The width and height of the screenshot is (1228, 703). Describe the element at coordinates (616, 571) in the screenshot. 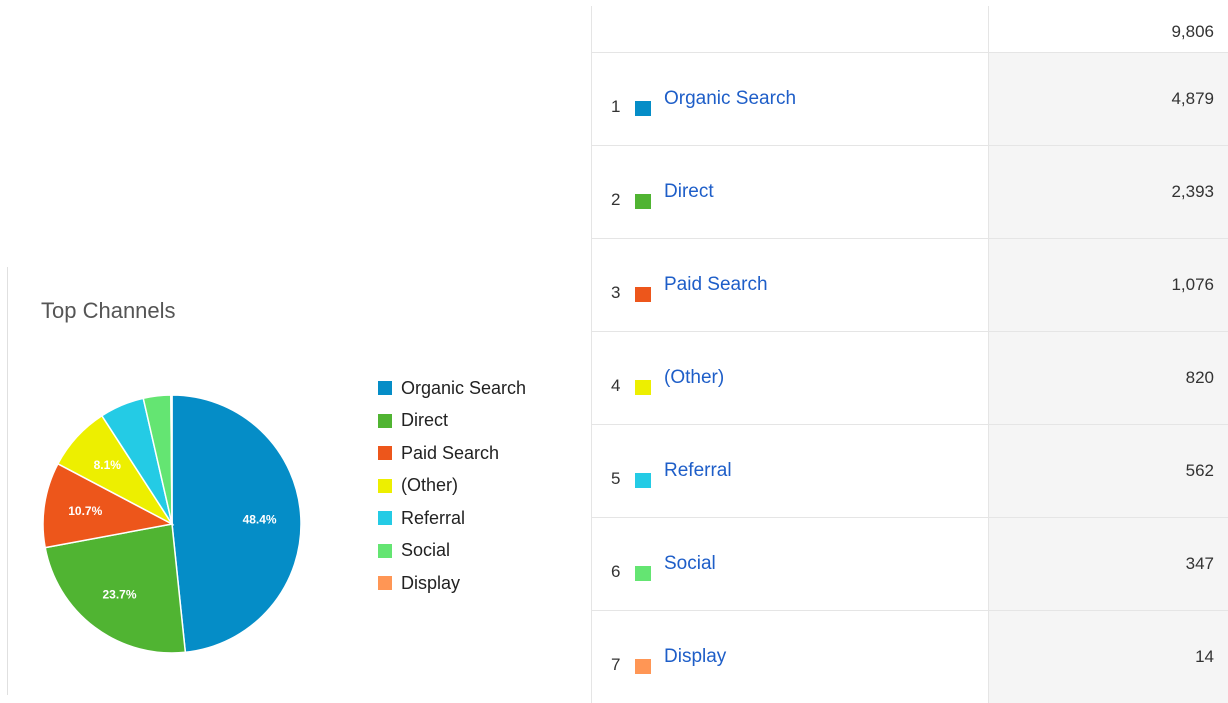

I see `row-rank: 6` at that location.